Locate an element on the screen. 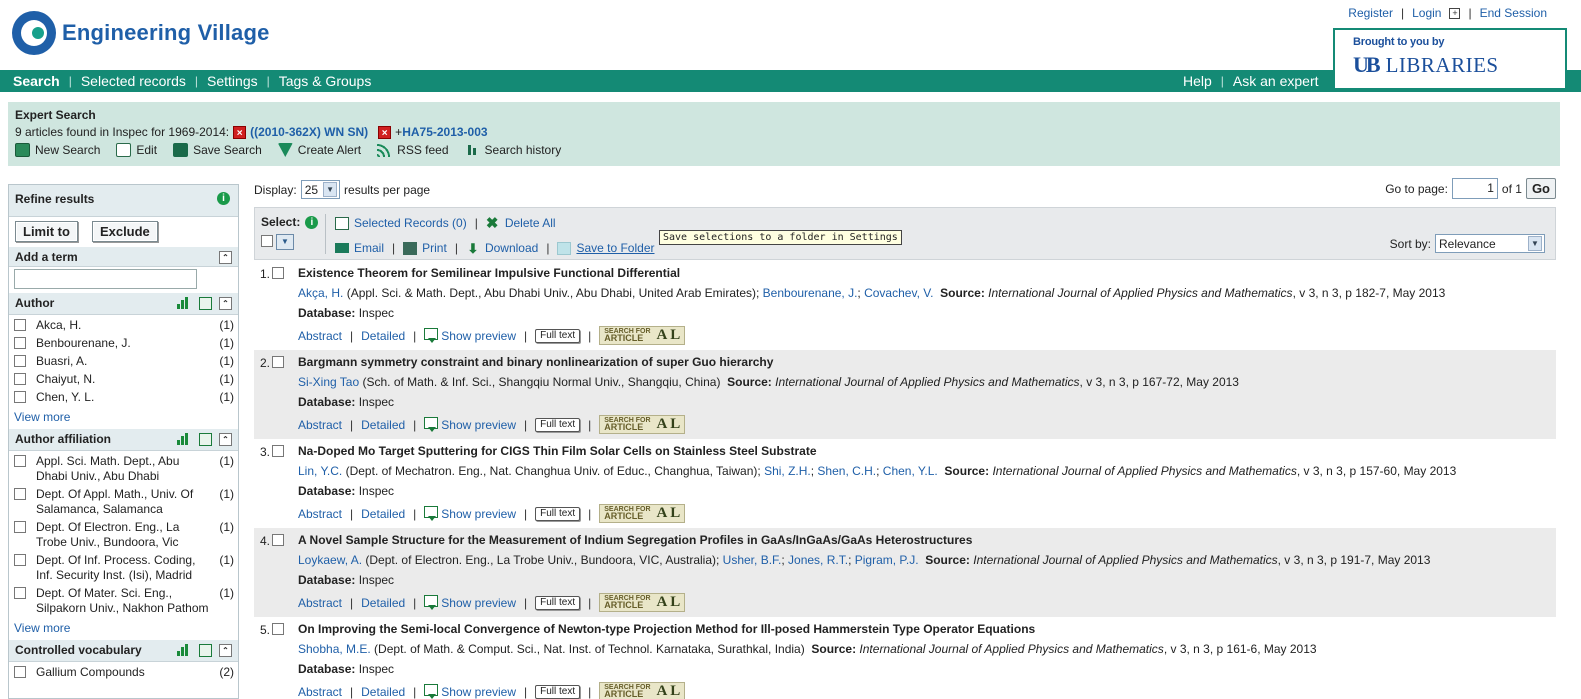 This screenshot has width=1581, height=699. print-link: Print is located at coordinates (425, 248).